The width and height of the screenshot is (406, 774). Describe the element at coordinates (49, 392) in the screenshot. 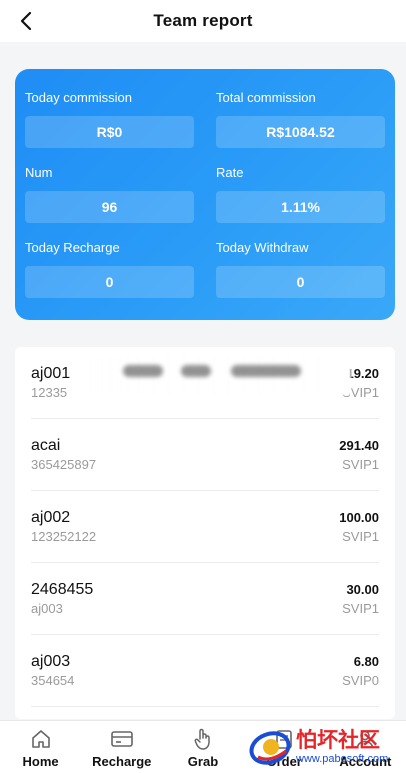

I see `member-id: 12335` at that location.